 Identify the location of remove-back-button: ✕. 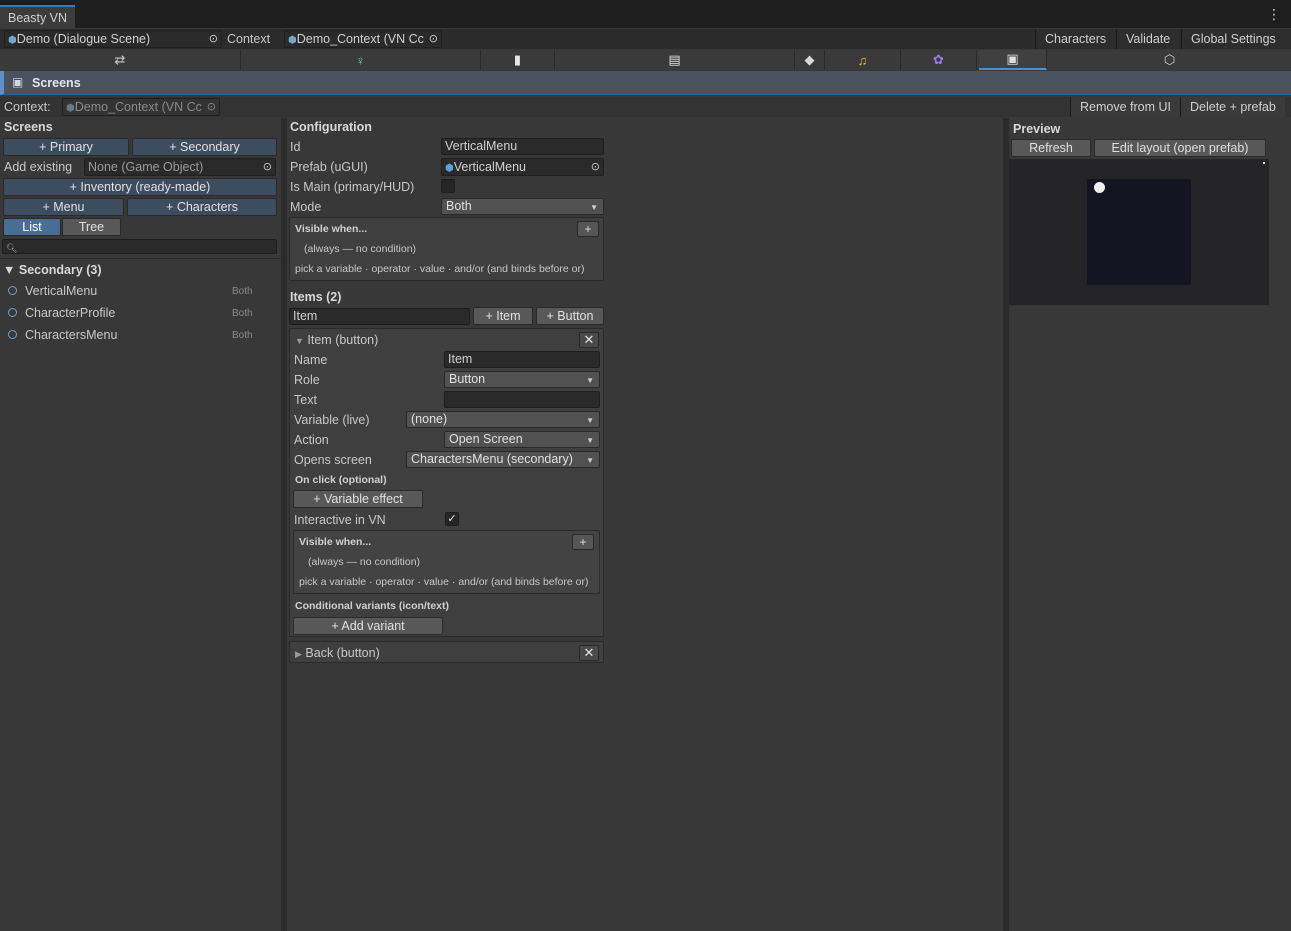
(589, 653).